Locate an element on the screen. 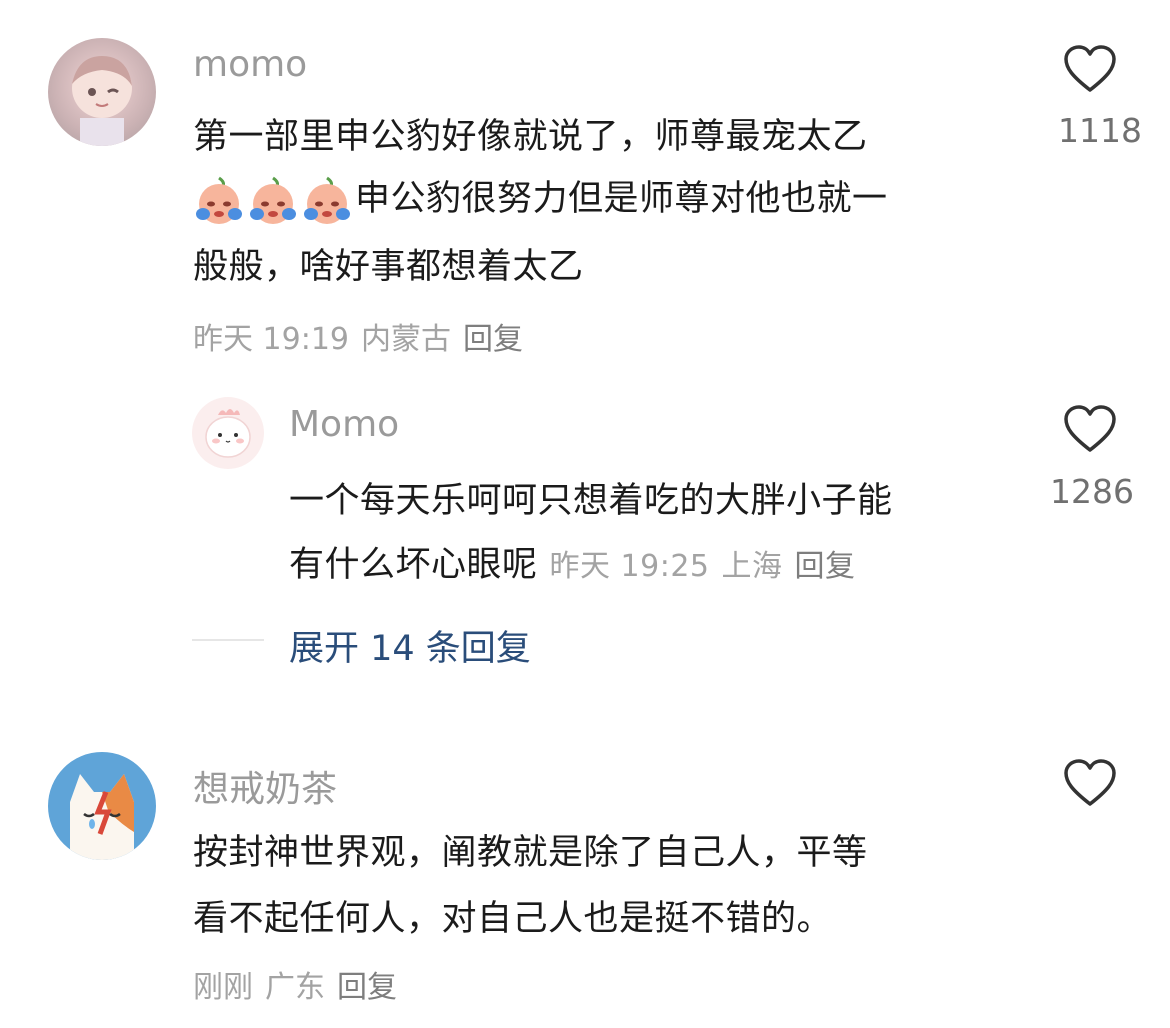 The height and width of the screenshot is (1028, 1170). comment-meta: 昨天 19:19 内蒙古 回复 is located at coordinates (358, 336).